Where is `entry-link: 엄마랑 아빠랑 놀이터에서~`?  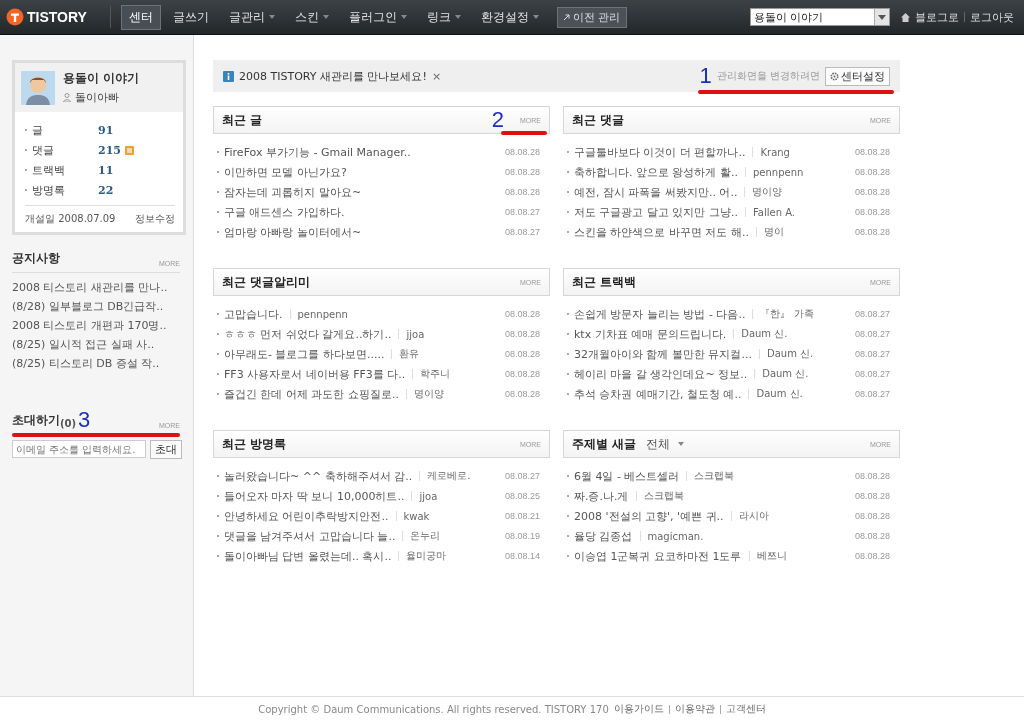 entry-link: 엄마랑 아빠랑 놀이터에서~ is located at coordinates (293, 232).